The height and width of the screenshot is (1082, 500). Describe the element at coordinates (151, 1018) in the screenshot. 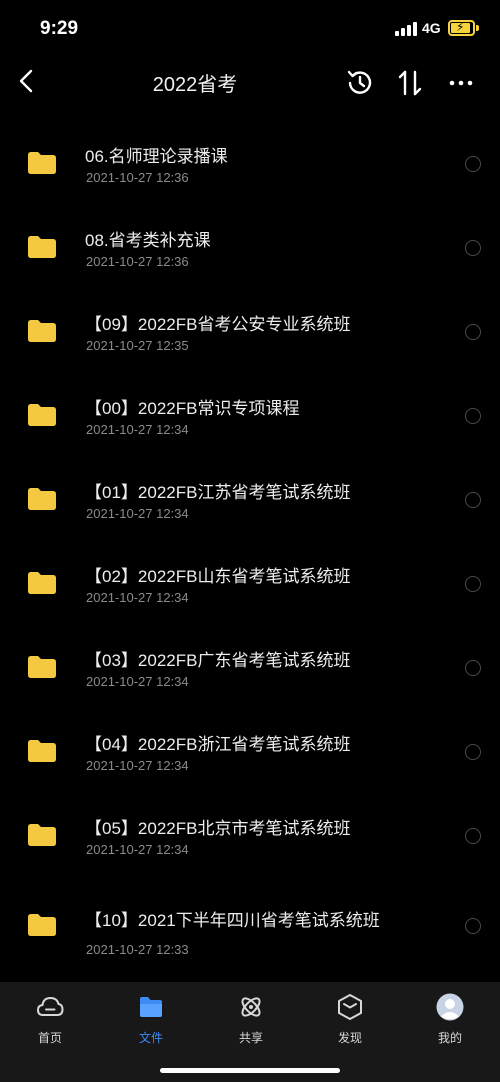

I see `tab-files: 文件` at that location.